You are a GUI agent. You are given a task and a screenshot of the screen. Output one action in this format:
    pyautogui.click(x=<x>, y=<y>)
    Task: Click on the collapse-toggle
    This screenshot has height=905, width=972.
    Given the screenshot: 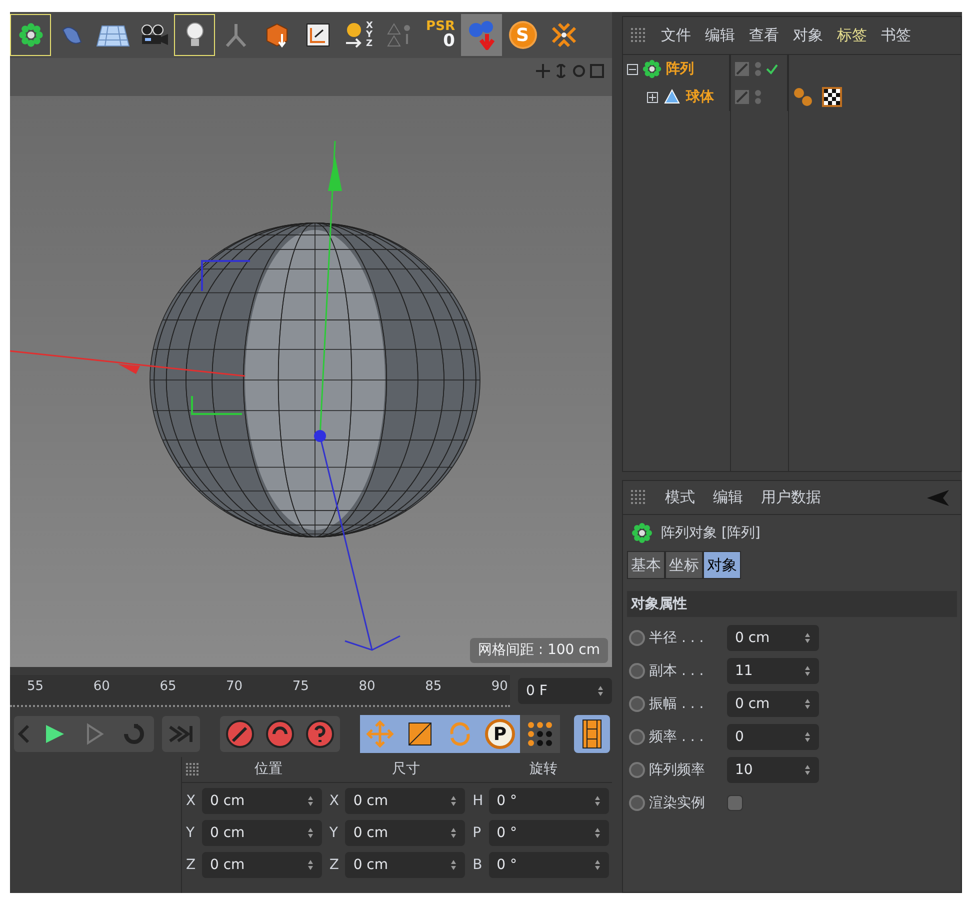 What is the action you would take?
    pyautogui.click(x=632, y=69)
    